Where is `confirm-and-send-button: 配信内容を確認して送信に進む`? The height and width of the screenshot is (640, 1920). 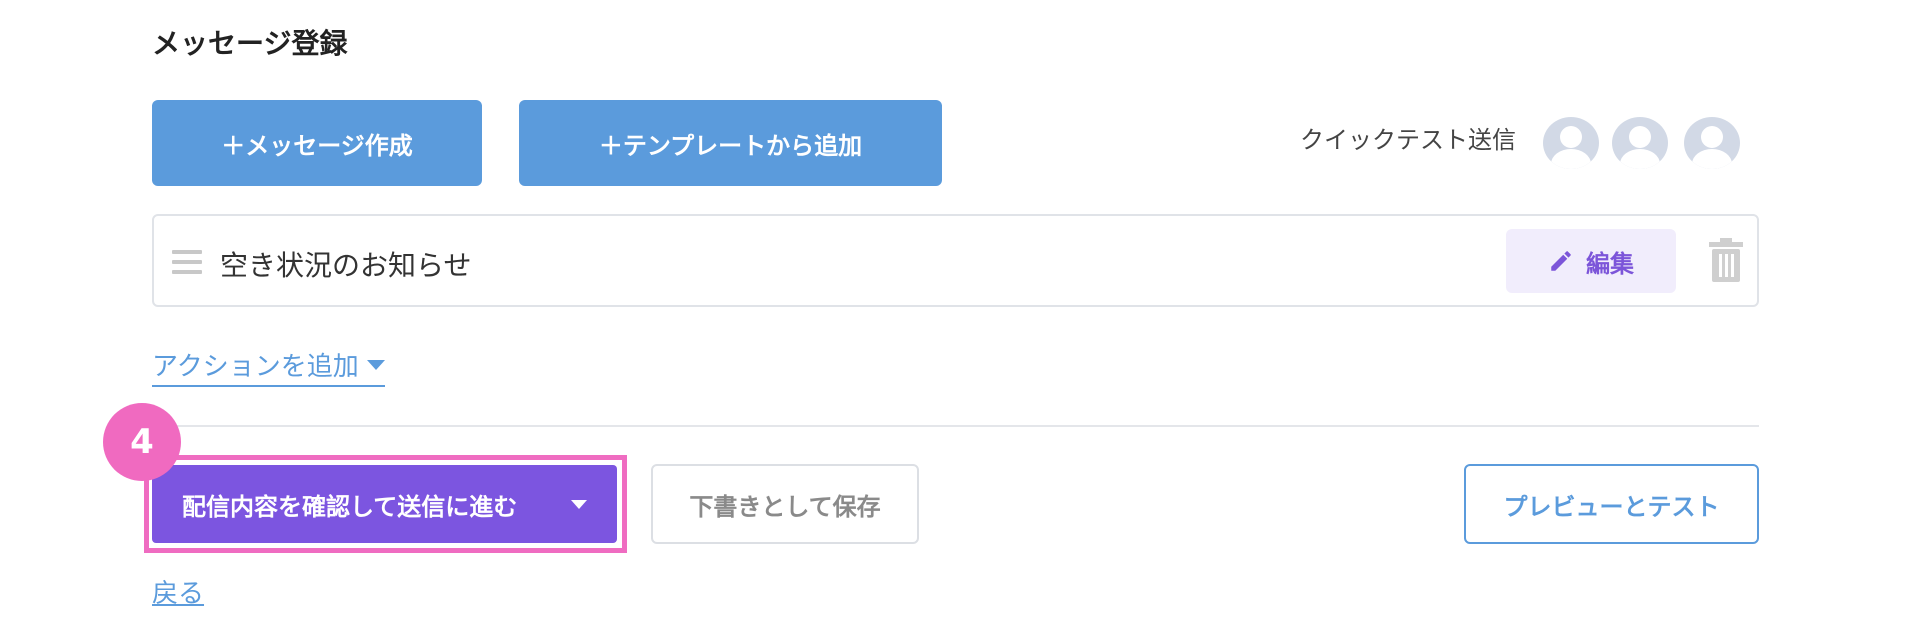
confirm-and-send-button: 配信内容を確認して送信に進む is located at coordinates (384, 504).